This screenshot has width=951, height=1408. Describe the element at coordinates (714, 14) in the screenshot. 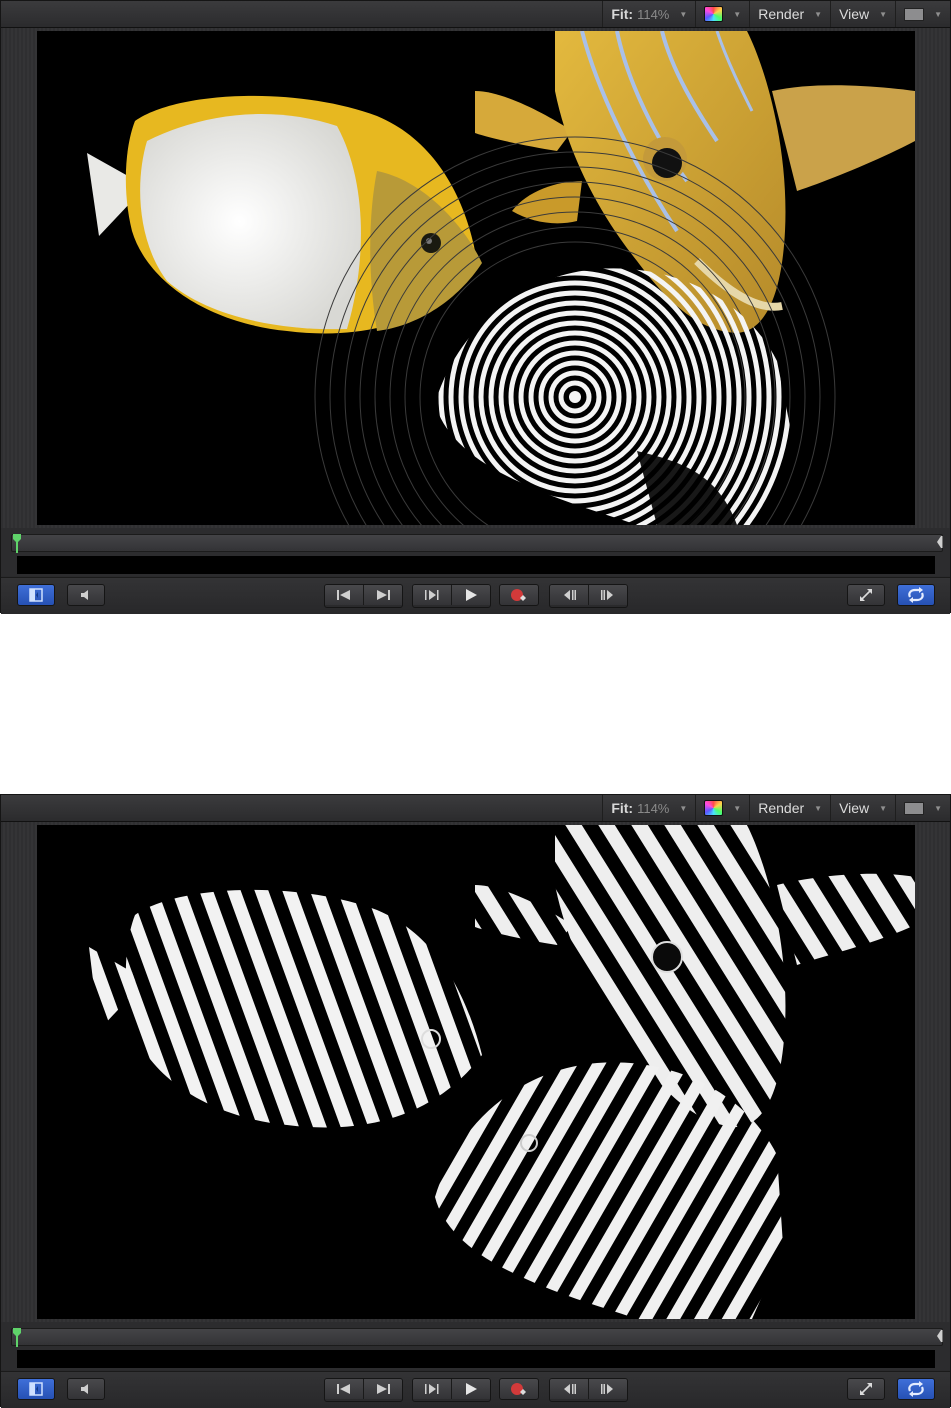

I see `color-channels-icon` at that location.